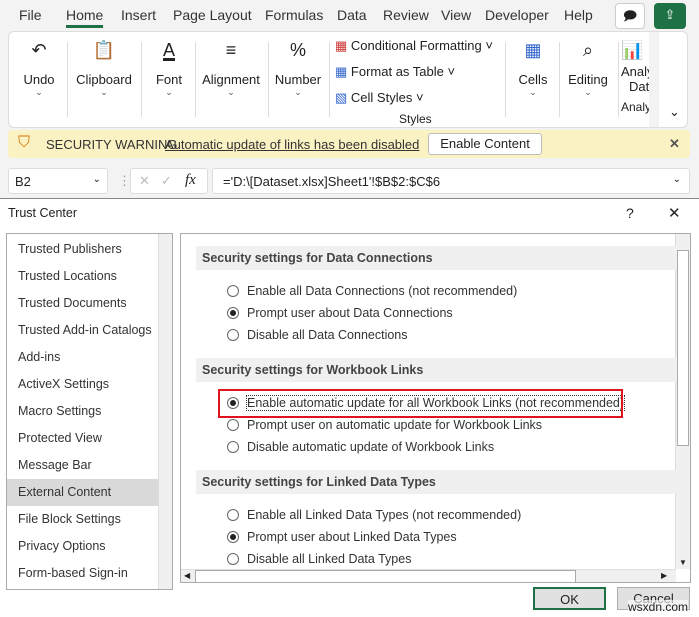  What do you see at coordinates (83, 384) in the screenshot?
I see `sidebar-item-activex-settings: ActiveX Settings` at bounding box center [83, 384].